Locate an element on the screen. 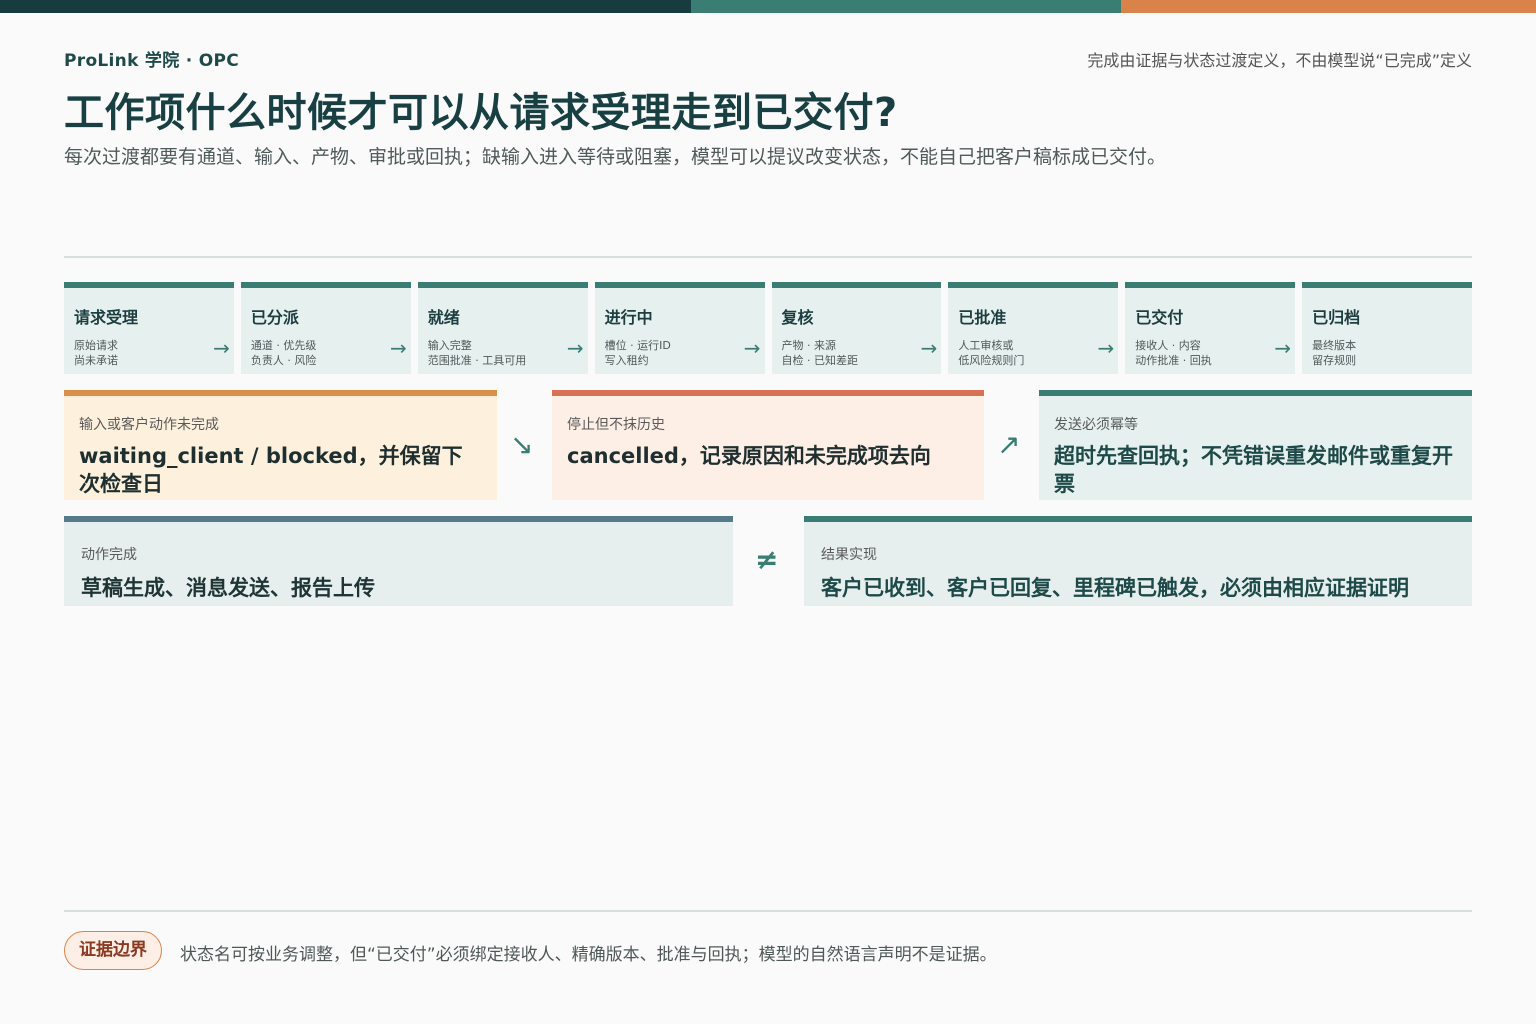 The width and height of the screenshot is (1536, 1024). stage-name: 已批准 is located at coordinates (982, 317).